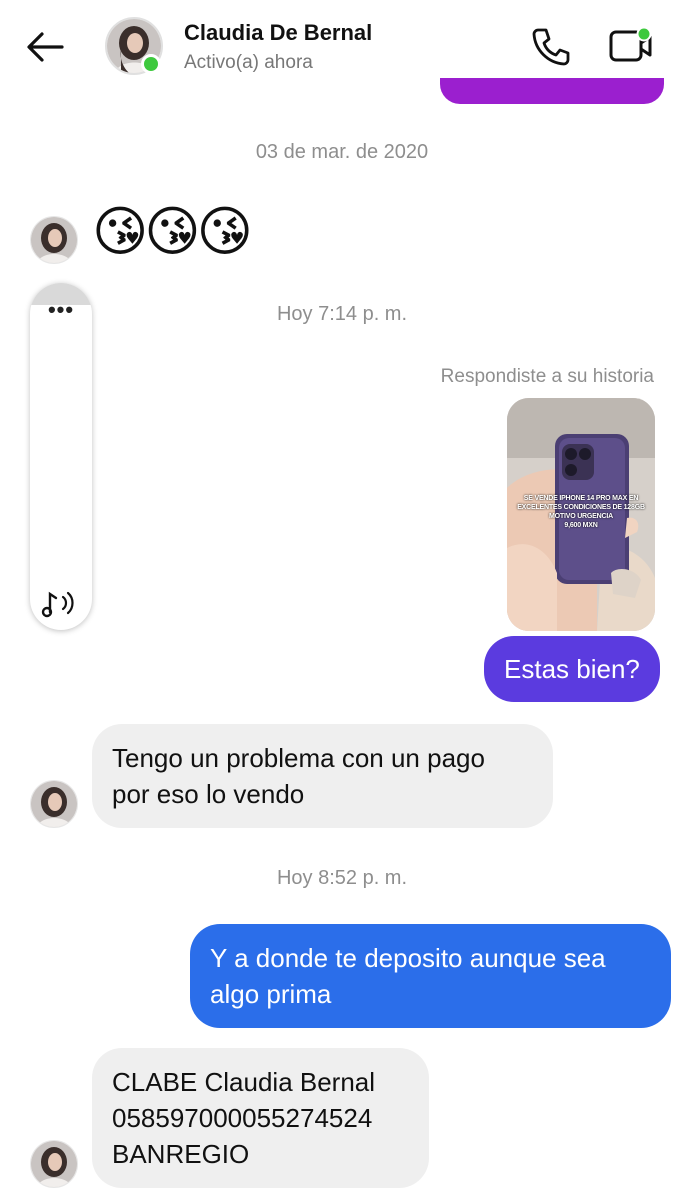 This screenshot has width=684, height=1200. I want to click on message-line: CLABE Claudia Bernal, so click(244, 1082).